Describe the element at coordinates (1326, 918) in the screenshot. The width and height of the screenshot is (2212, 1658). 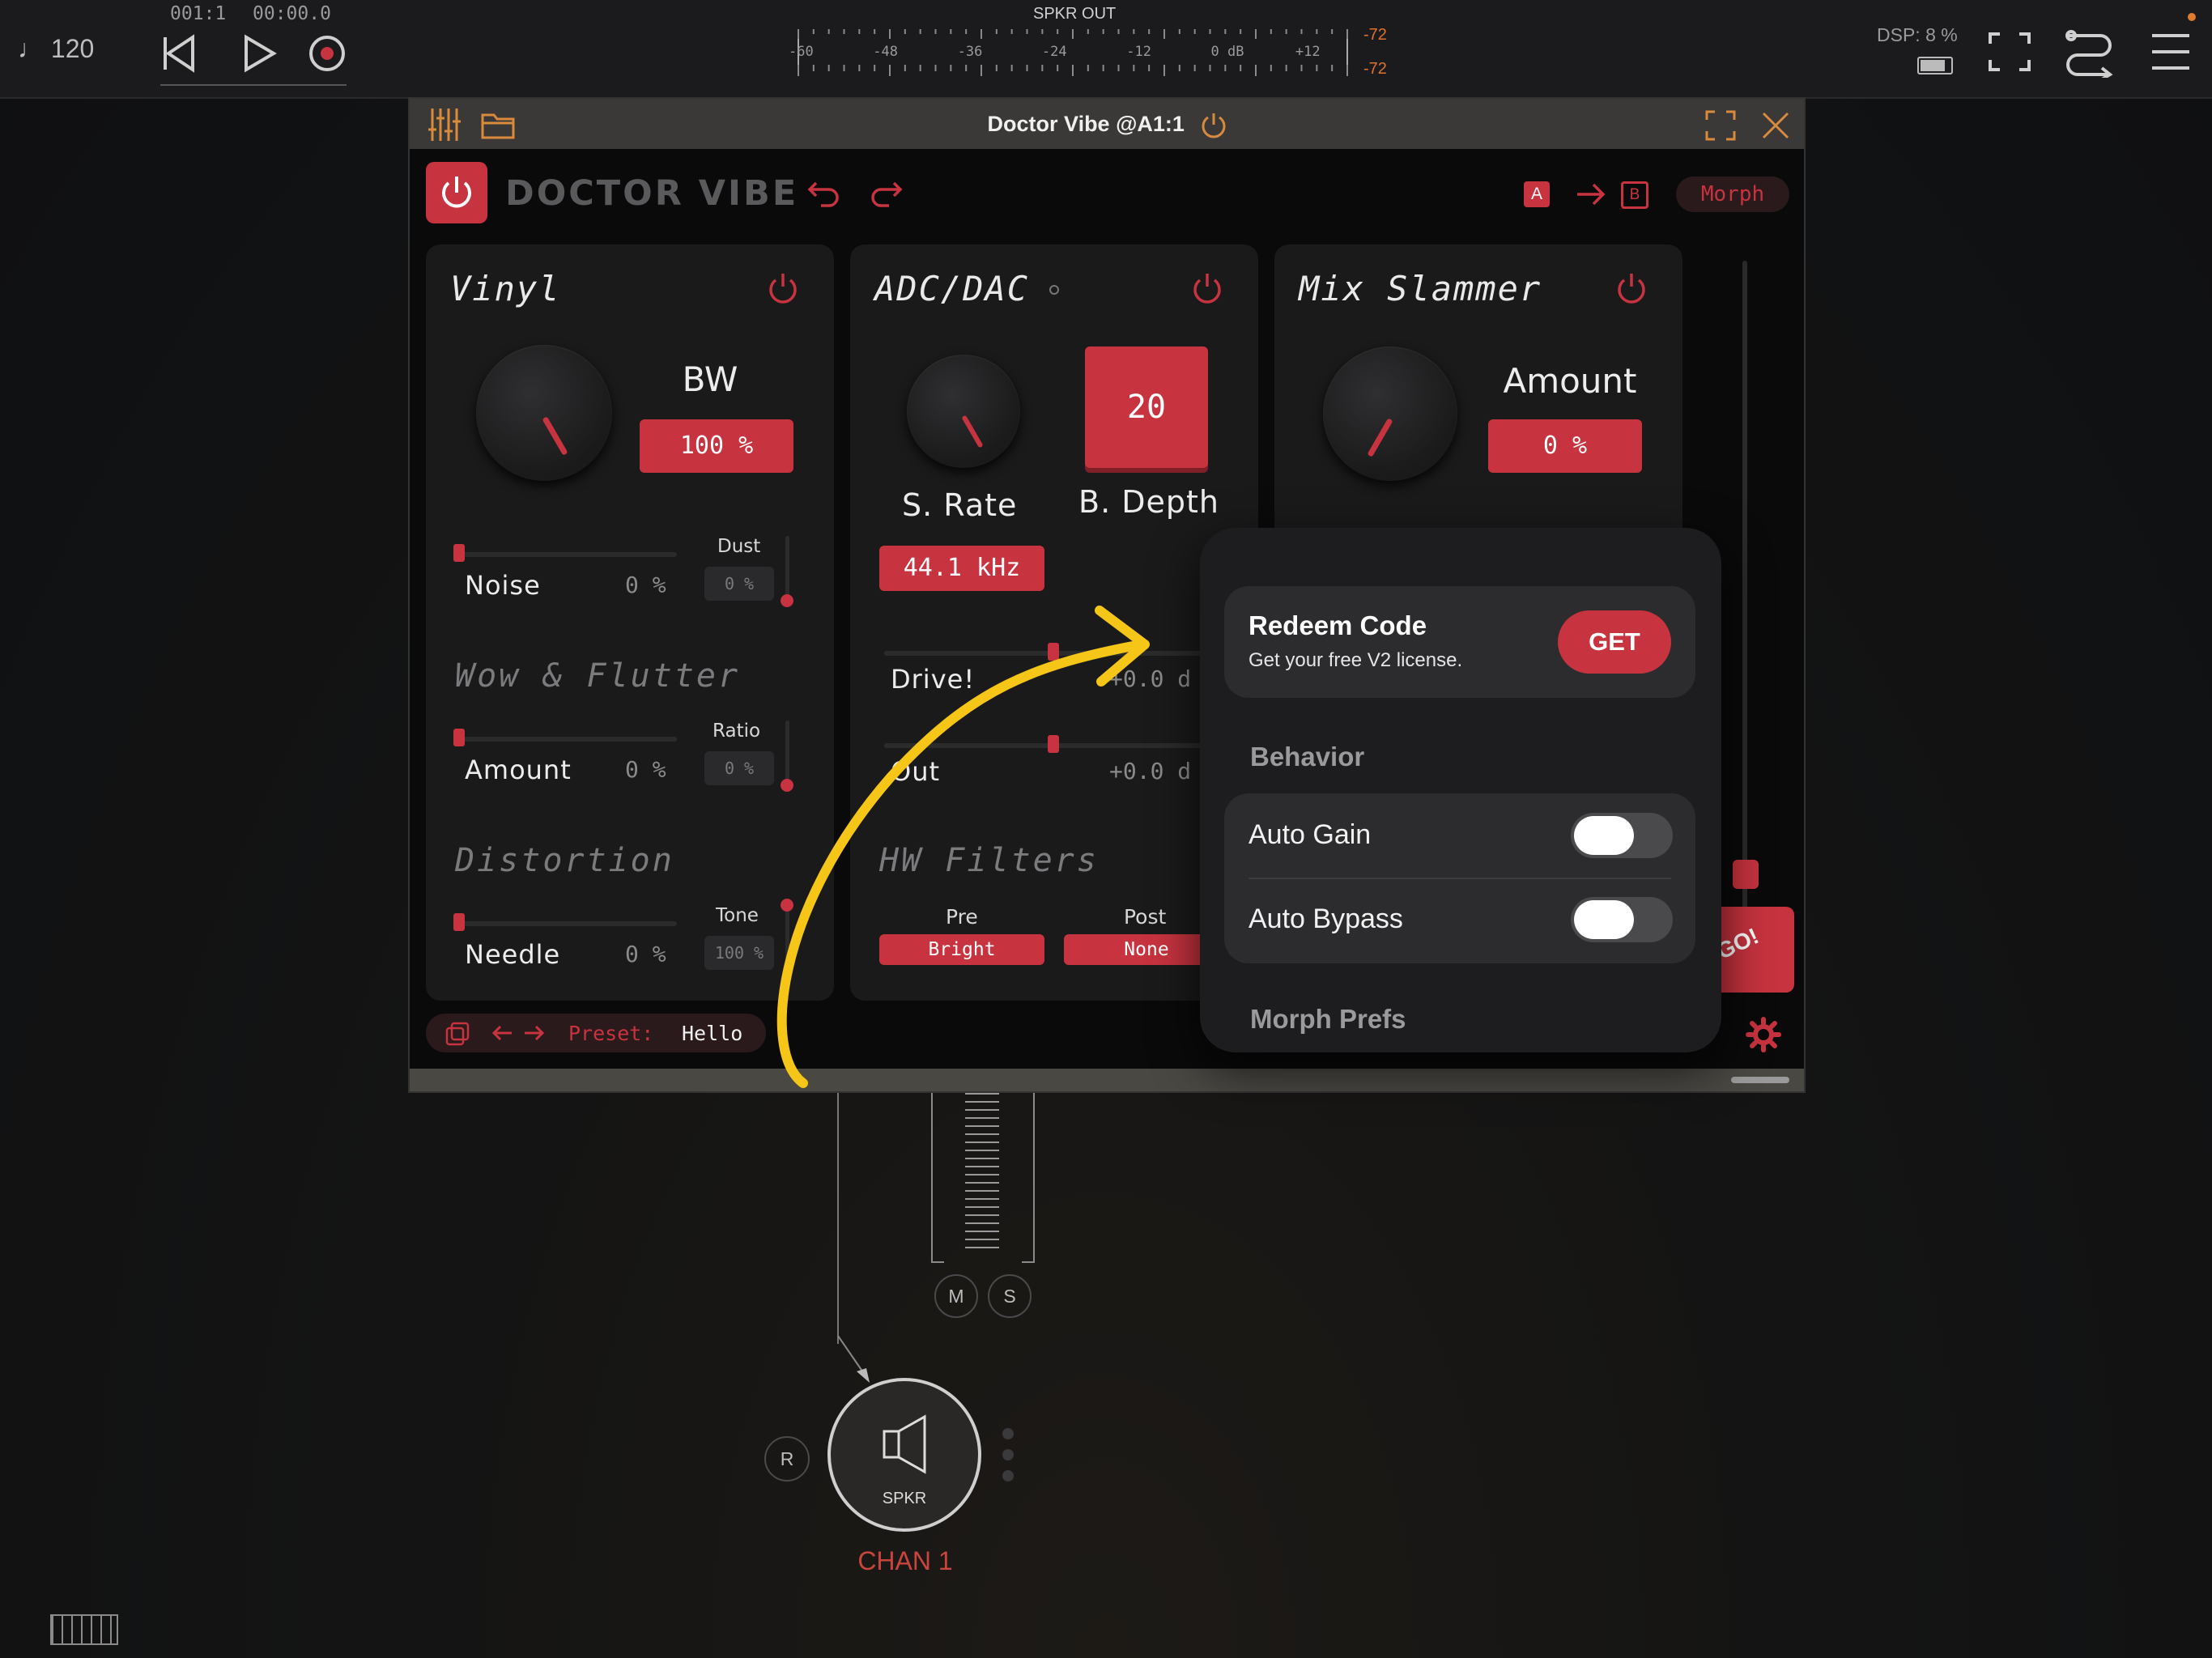
I see `auto-bypass-label: Auto Bypass` at that location.